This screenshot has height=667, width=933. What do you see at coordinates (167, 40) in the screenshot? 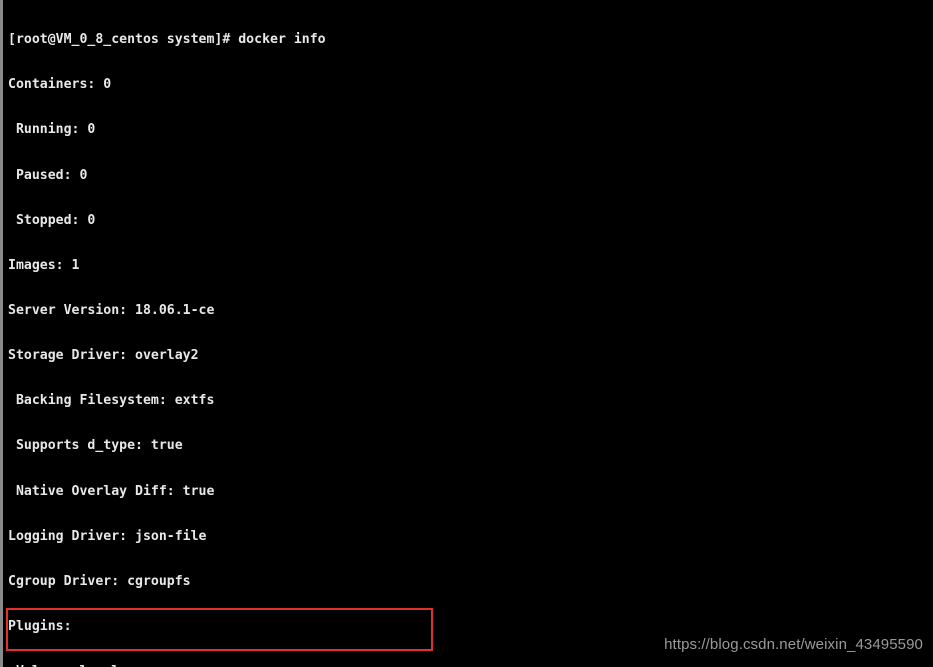
I see `terminal-line: [root@VM_0_8_centos system]# docker info` at bounding box center [167, 40].